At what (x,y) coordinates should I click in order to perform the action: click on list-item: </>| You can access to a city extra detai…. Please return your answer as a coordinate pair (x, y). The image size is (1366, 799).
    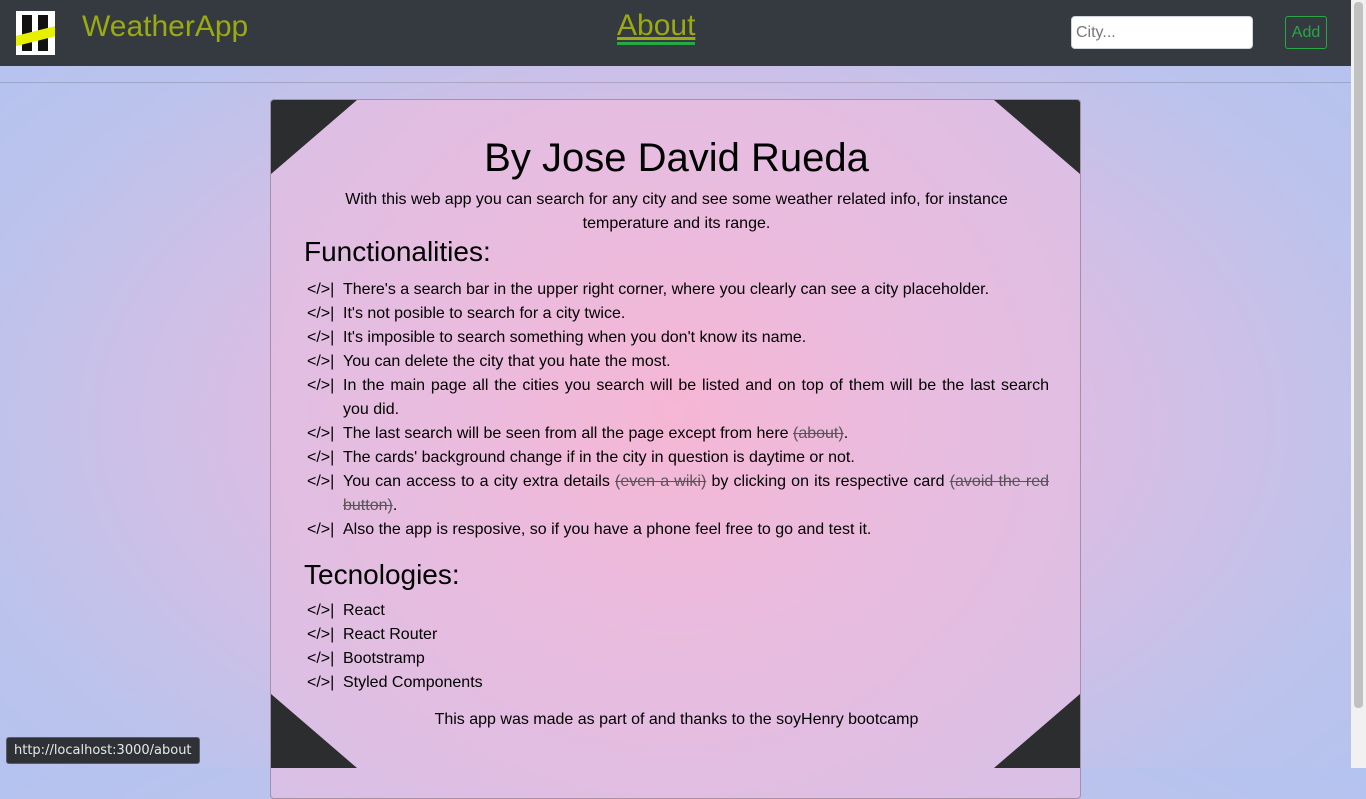
    Looking at the image, I should click on (678, 494).